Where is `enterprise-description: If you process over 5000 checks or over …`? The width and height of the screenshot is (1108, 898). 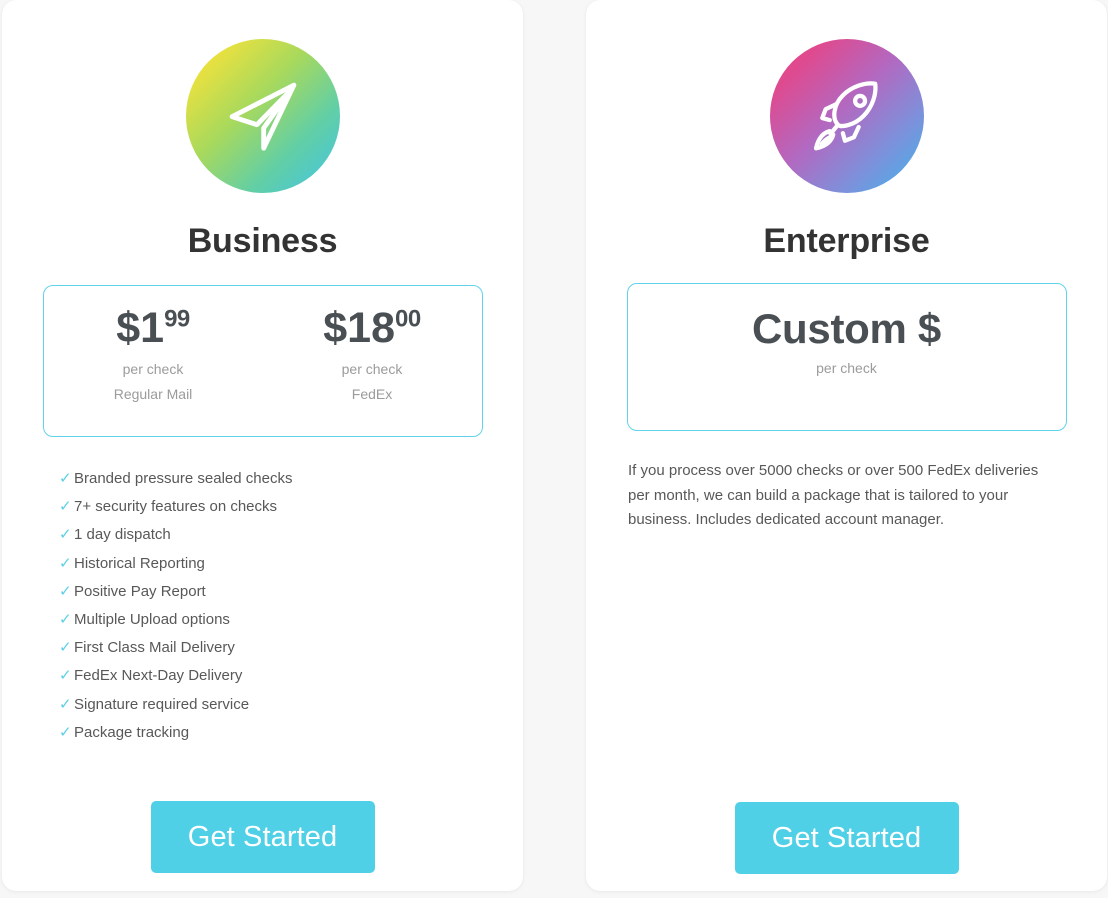 enterprise-description: If you process over 5000 checks or over … is located at coordinates (833, 495).